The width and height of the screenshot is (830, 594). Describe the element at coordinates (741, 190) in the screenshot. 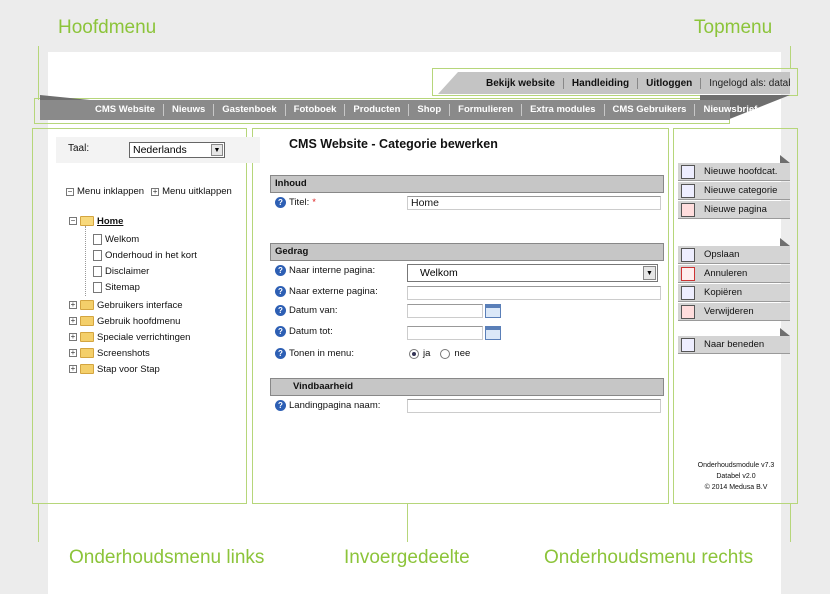

I see `button-label: Nieuwe categorie` at that location.